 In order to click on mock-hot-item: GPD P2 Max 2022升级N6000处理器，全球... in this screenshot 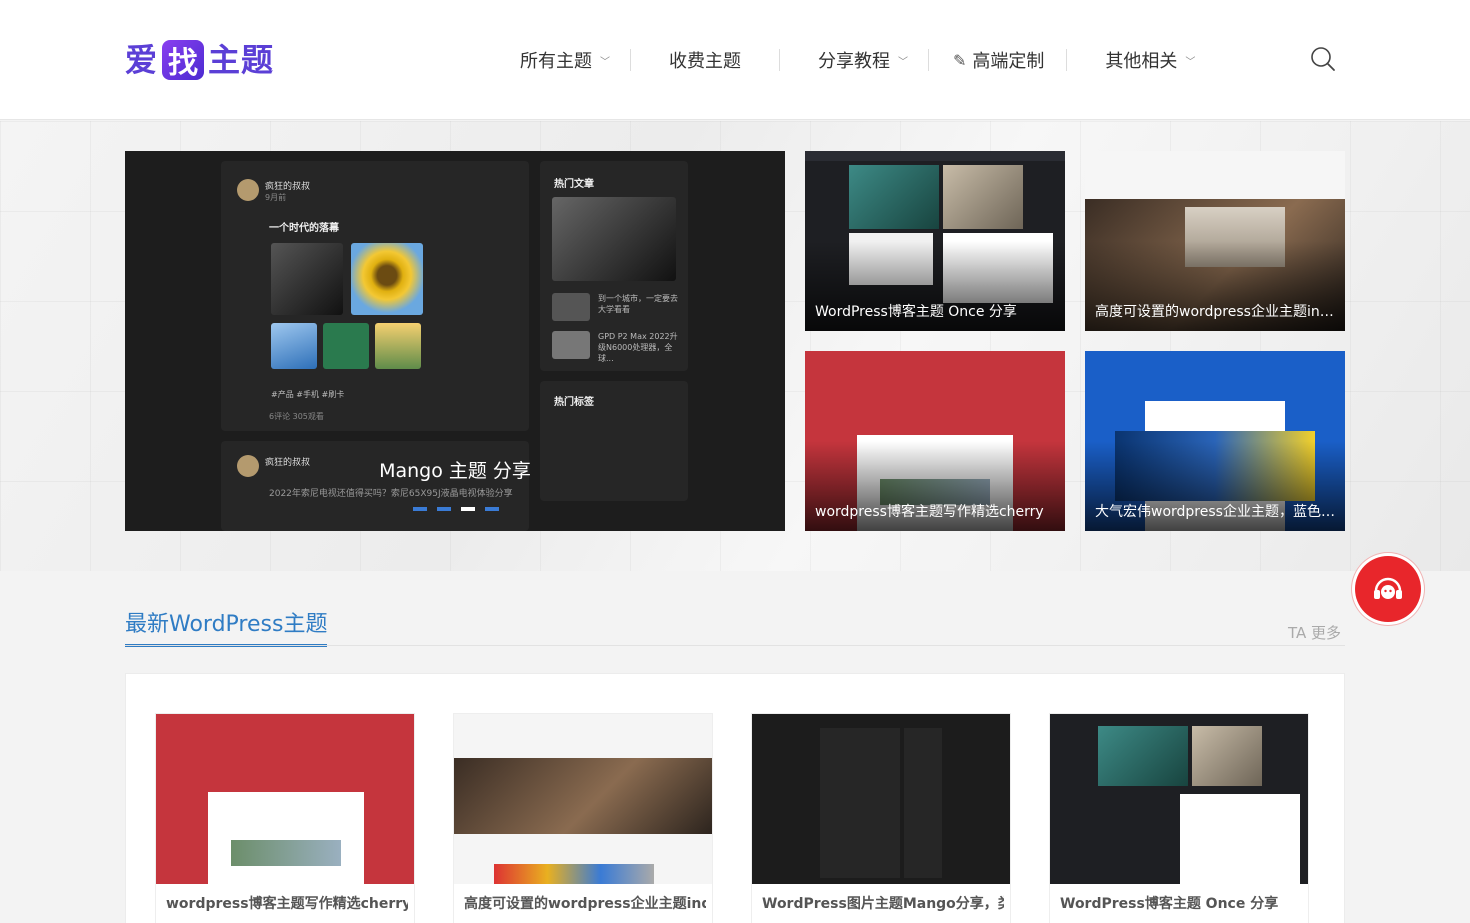, I will do `click(638, 347)`.